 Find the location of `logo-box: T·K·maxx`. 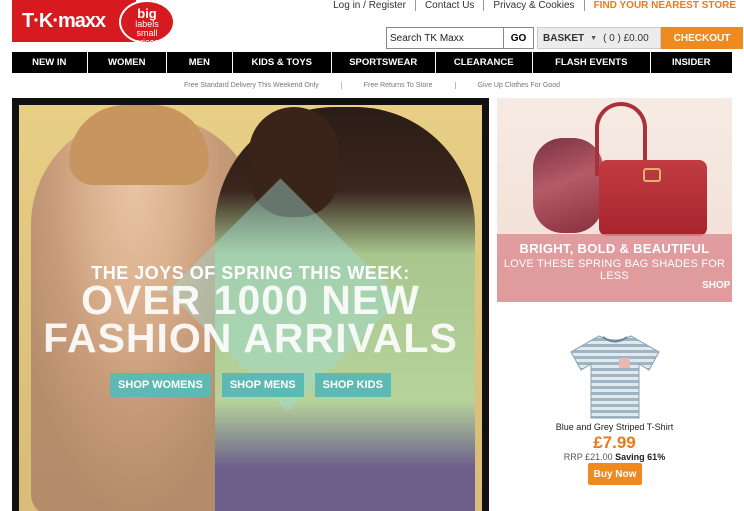

logo-box: T·K·maxx is located at coordinates (74, 21).